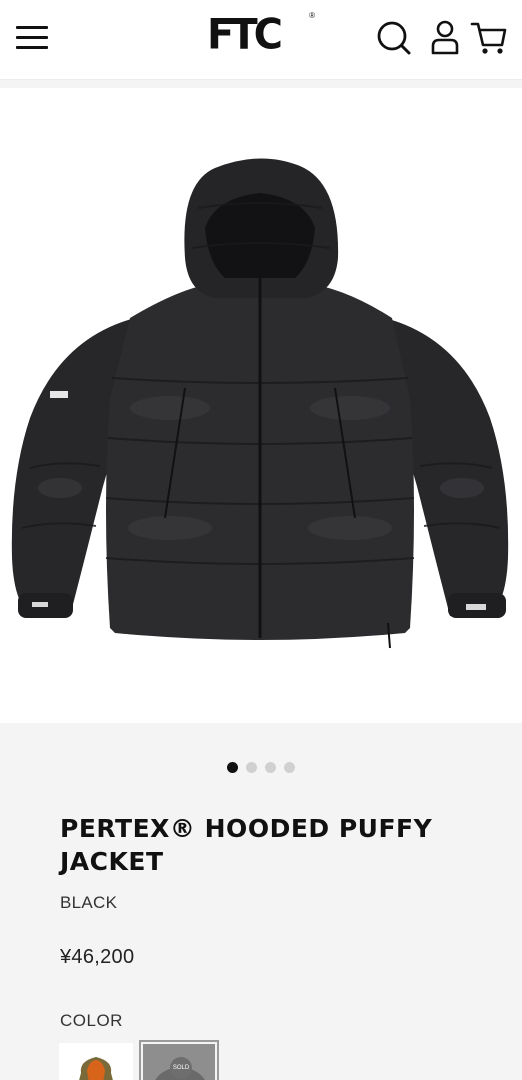 The height and width of the screenshot is (1080, 522). I want to click on ftc-logo: FTC ®, so click(262, 35).